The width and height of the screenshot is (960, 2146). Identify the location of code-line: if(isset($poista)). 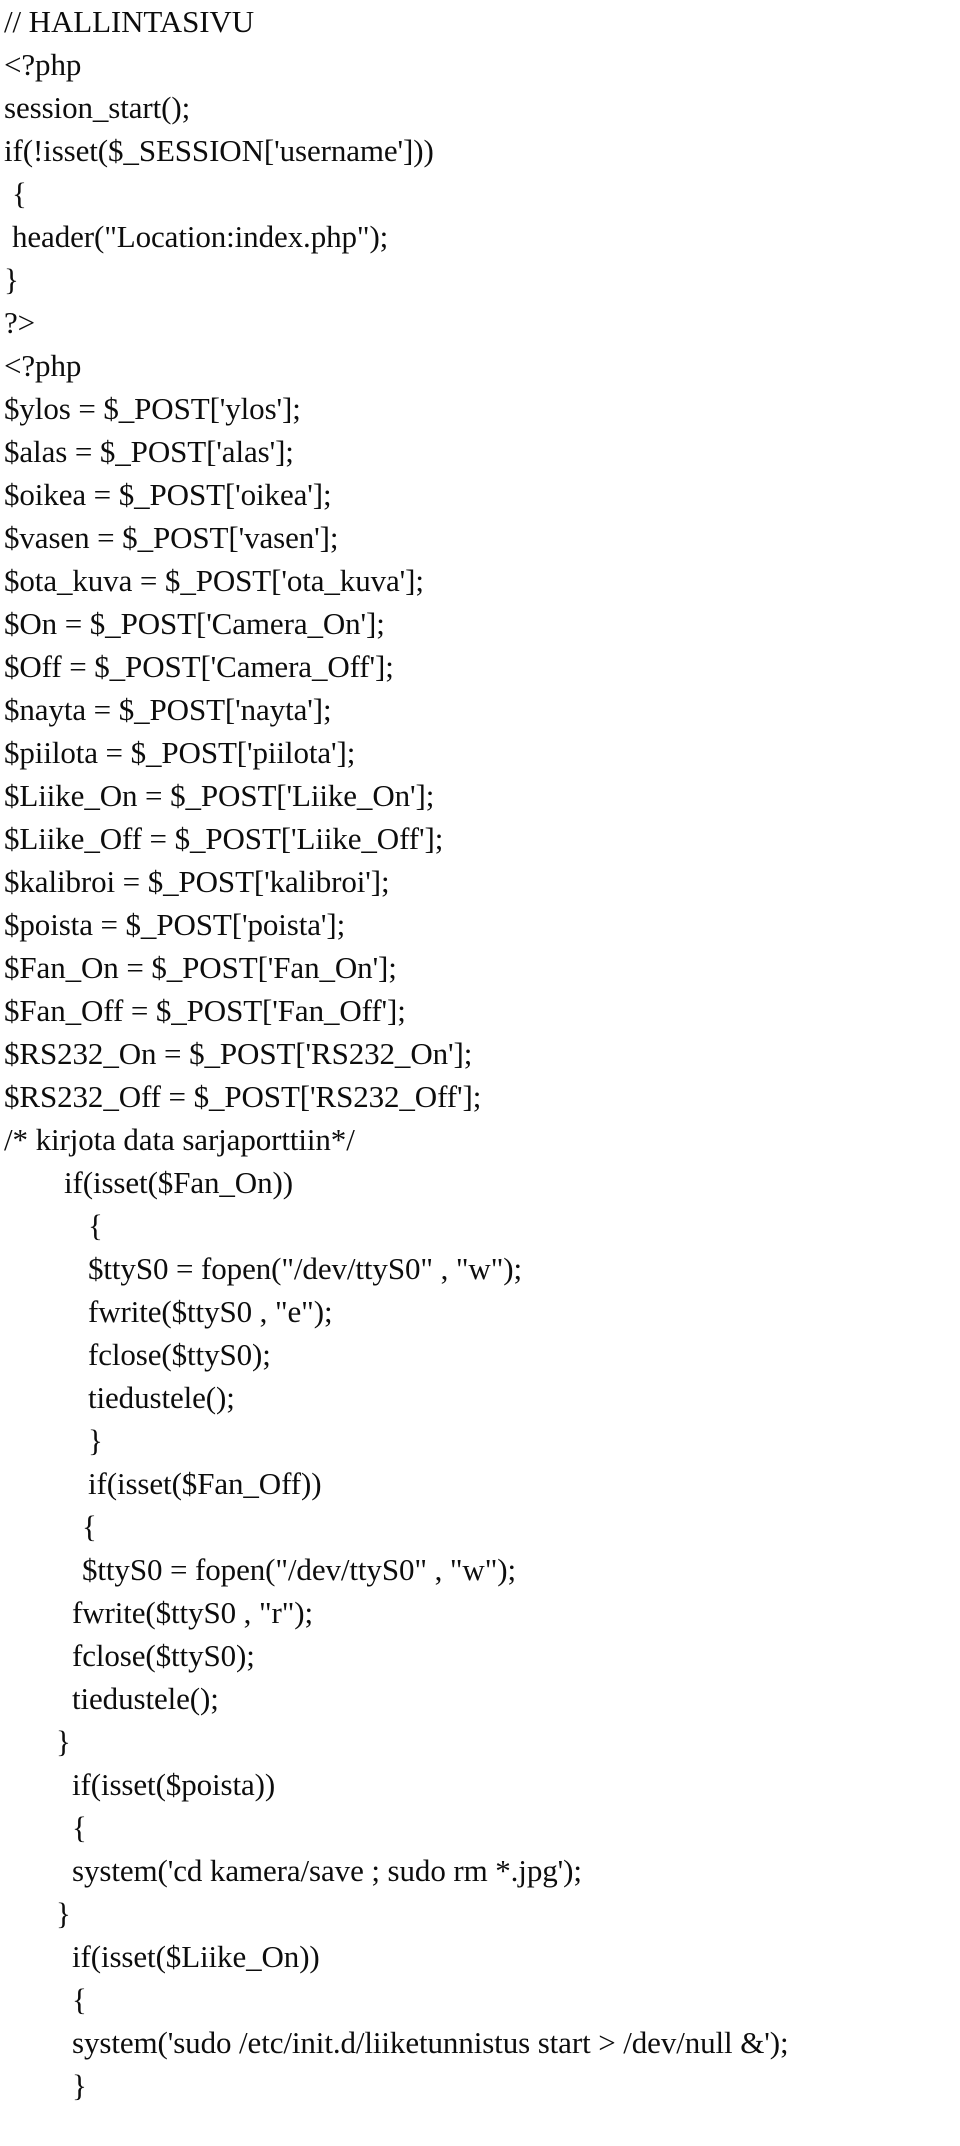
(174, 1784).